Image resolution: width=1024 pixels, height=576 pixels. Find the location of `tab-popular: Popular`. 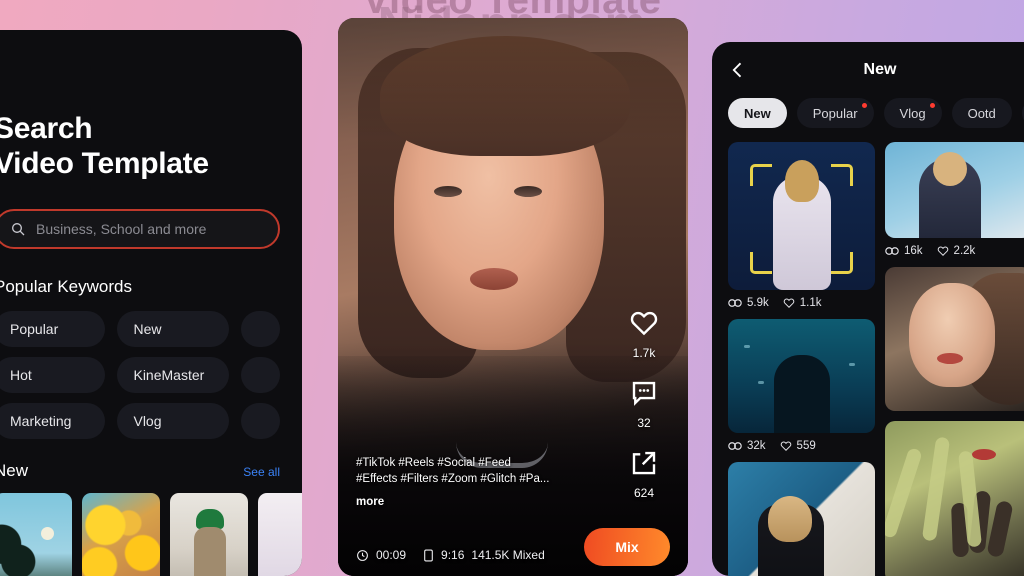

tab-popular: Popular is located at coordinates (835, 113).